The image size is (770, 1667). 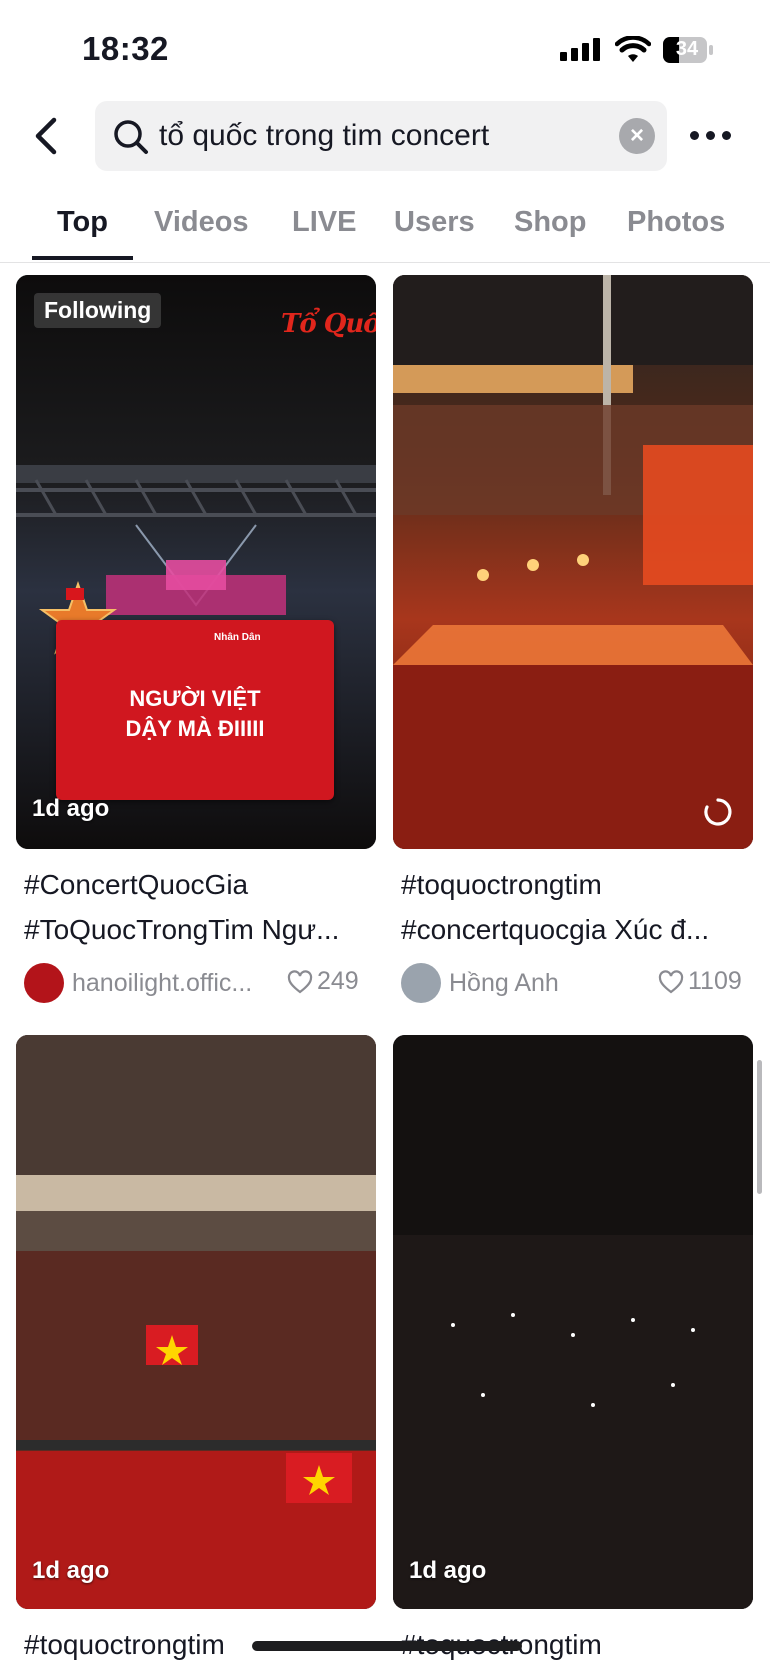 I want to click on post-meta: Hồng Anh 1109, so click(x=576, y=984).